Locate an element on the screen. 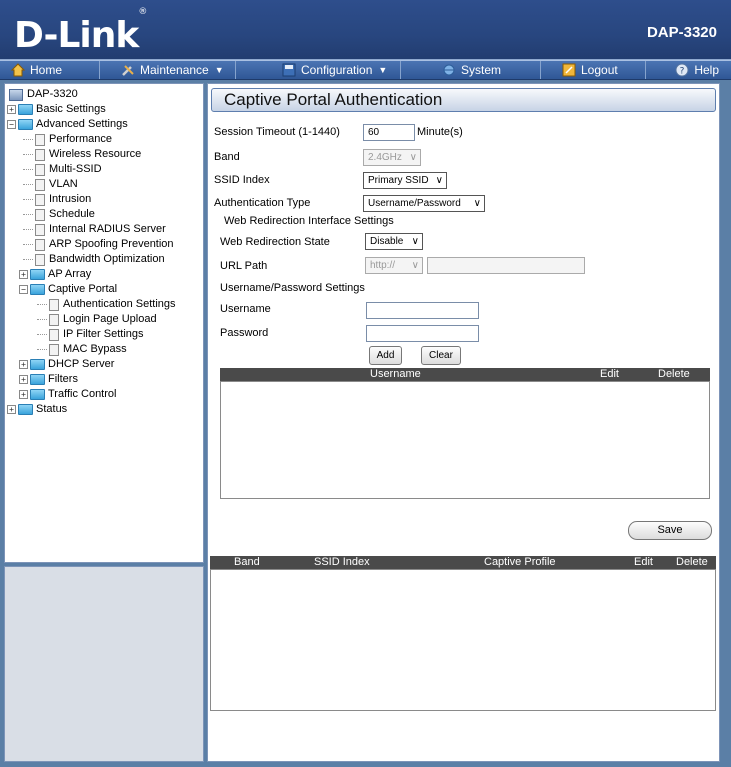 Image resolution: width=731 pixels, height=767 pixels. menu-logout: Logout is located at coordinates (593, 70).